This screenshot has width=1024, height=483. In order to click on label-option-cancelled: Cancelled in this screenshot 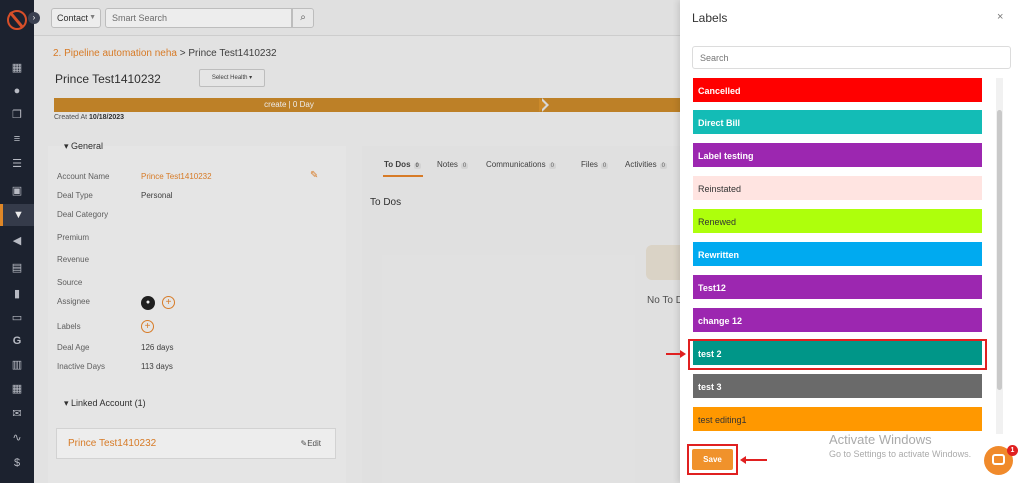, I will do `click(837, 90)`.